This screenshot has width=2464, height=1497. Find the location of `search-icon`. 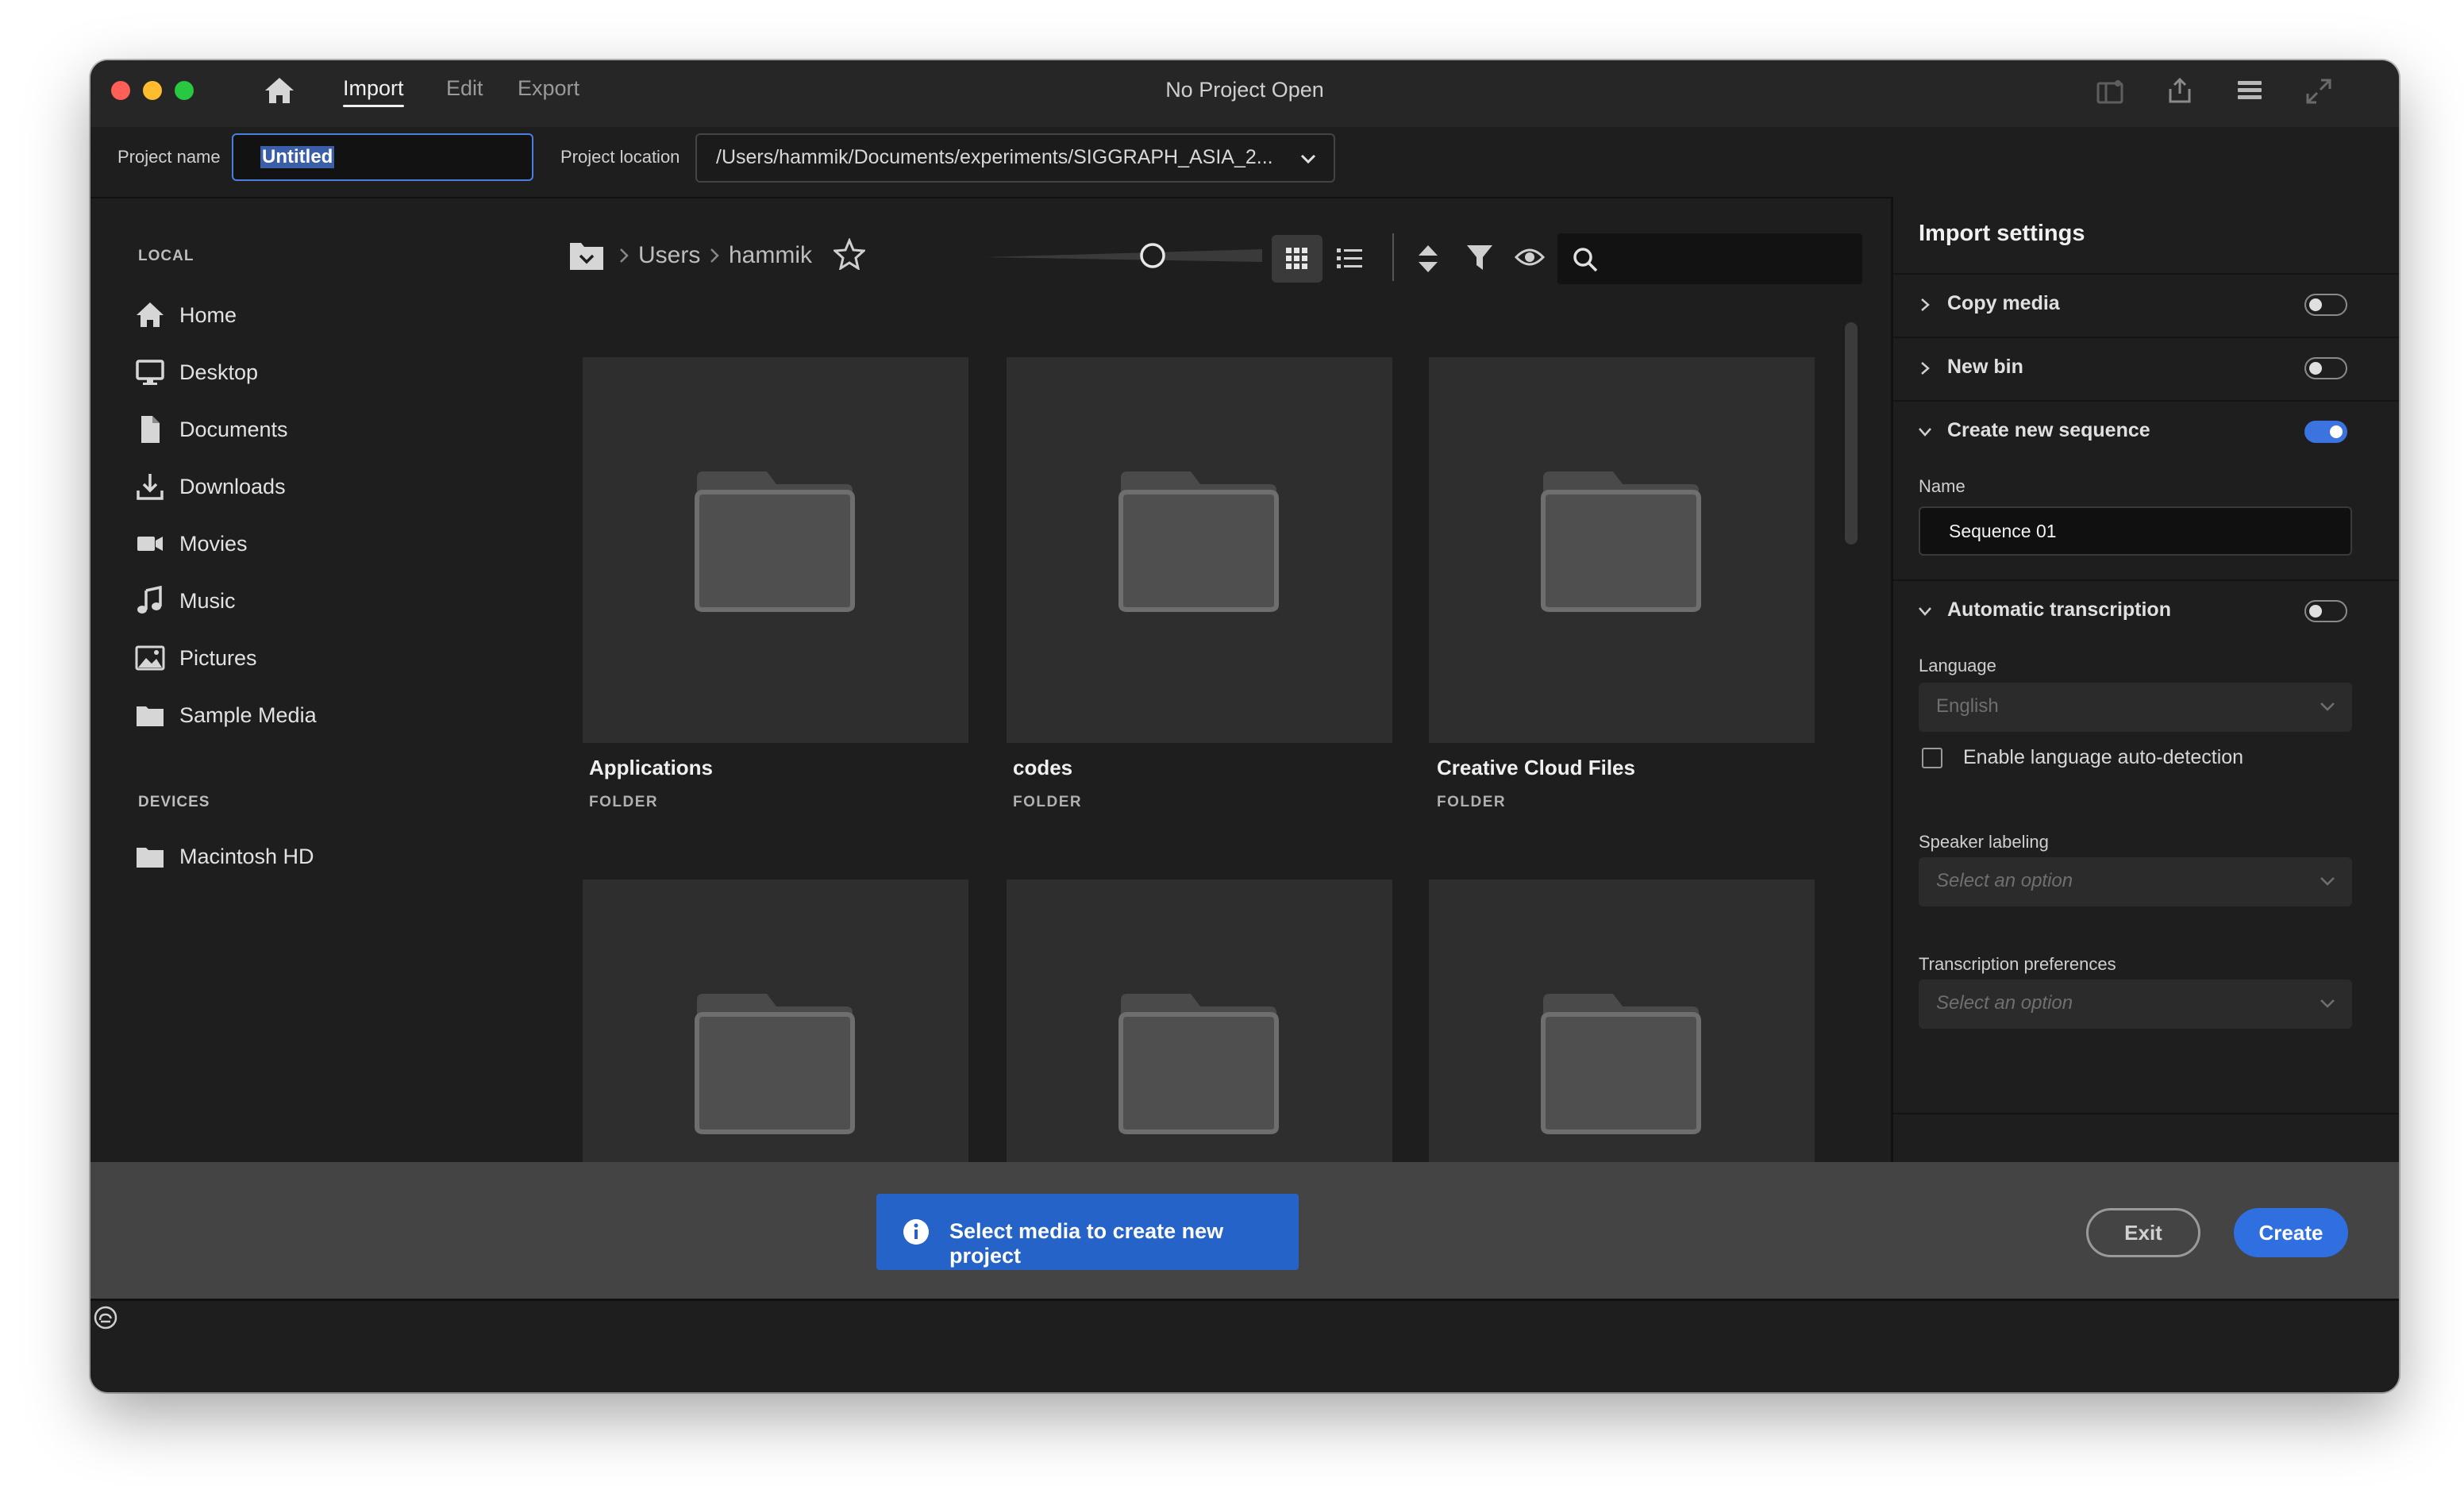

search-icon is located at coordinates (1585, 260).